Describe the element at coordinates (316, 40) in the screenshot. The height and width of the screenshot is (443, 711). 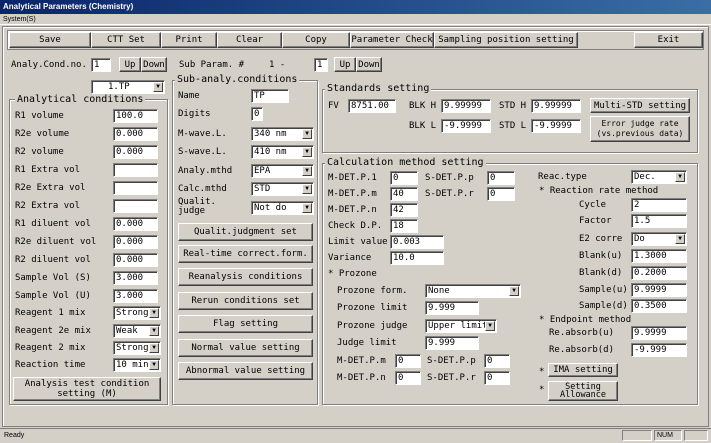
I see `copy-button: Copy` at that location.